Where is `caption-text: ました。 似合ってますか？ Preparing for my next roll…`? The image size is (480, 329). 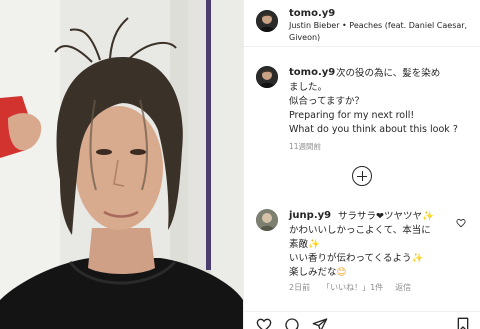
caption-text: ました。 似合ってますか？ Preparing for my next roll… is located at coordinates (373, 109).